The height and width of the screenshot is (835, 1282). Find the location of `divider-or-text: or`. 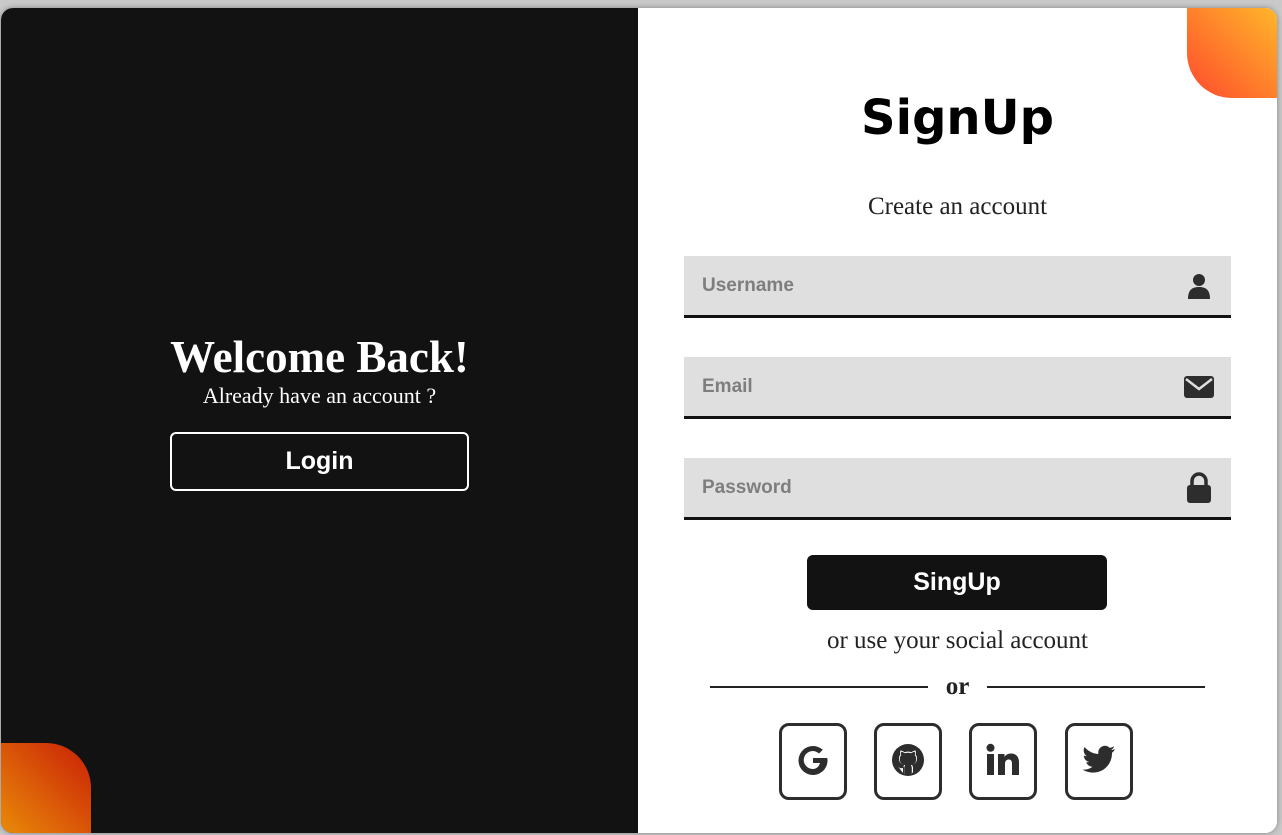

divider-or-text: or is located at coordinates (957, 686).